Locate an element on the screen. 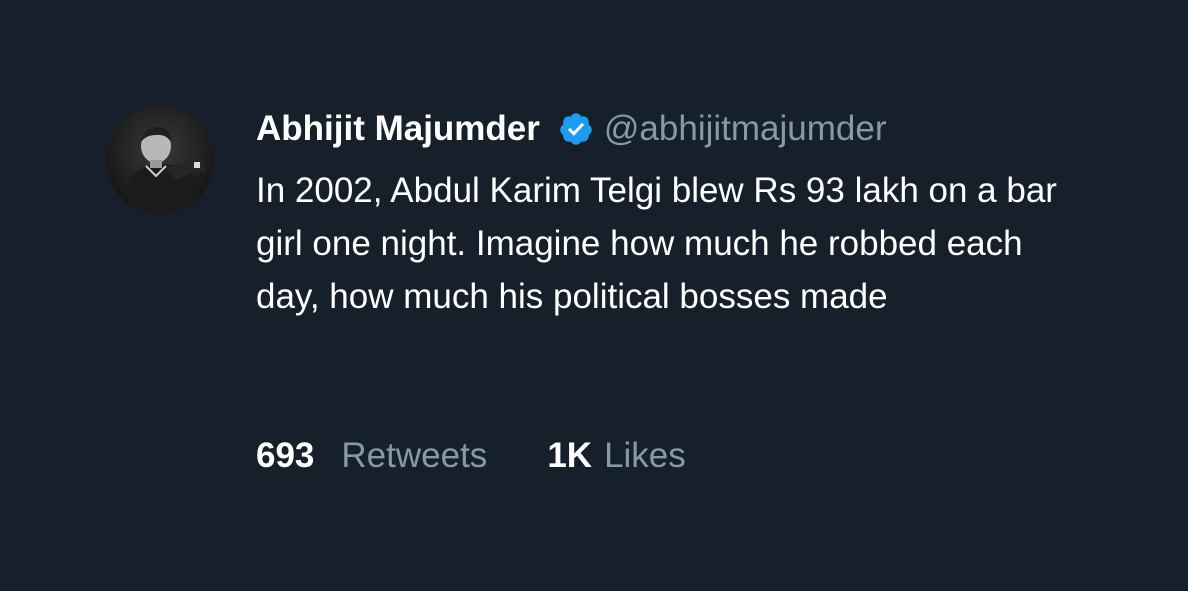  verified-badge-icon is located at coordinates (576, 129).